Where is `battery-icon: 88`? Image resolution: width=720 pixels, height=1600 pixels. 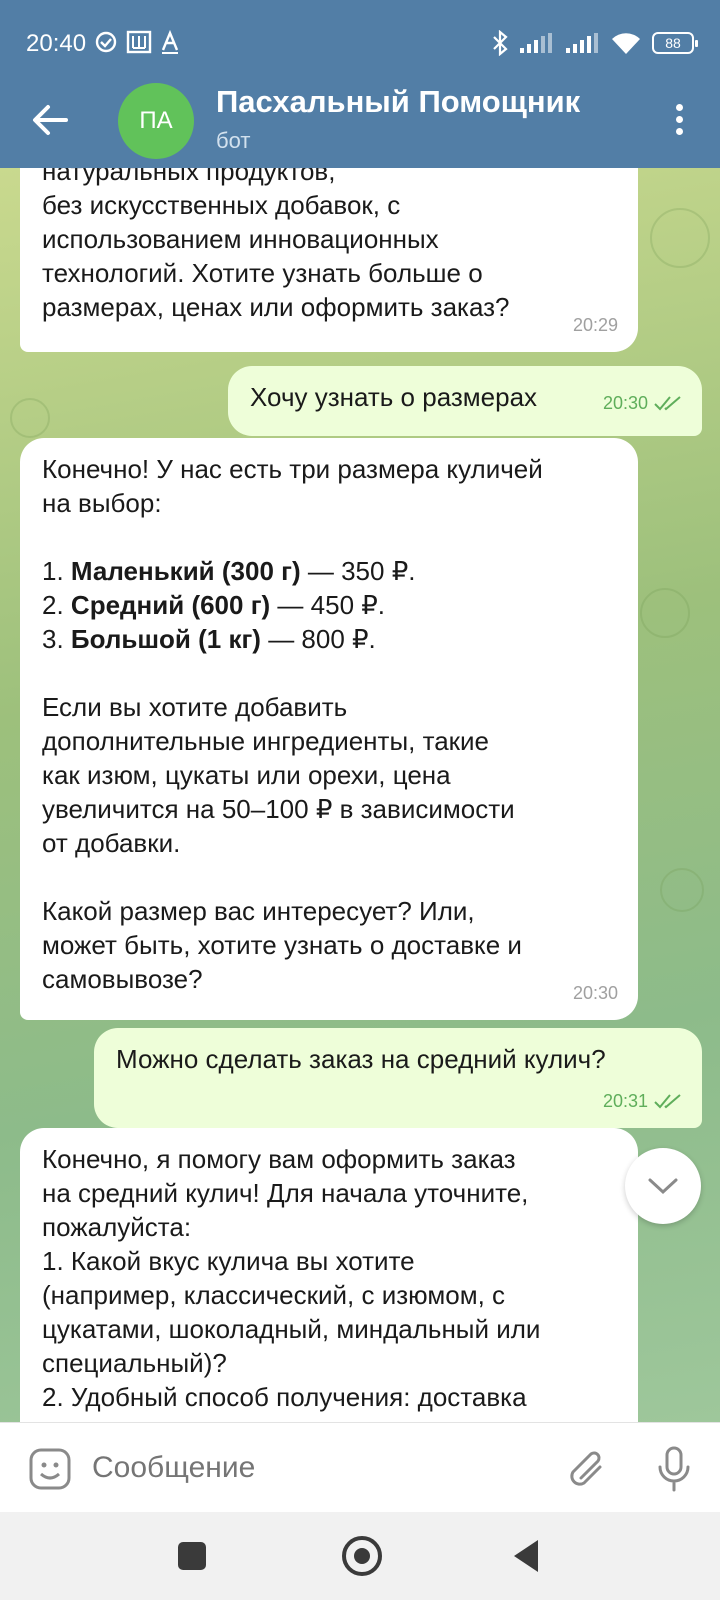 battery-icon: 88 is located at coordinates (675, 43).